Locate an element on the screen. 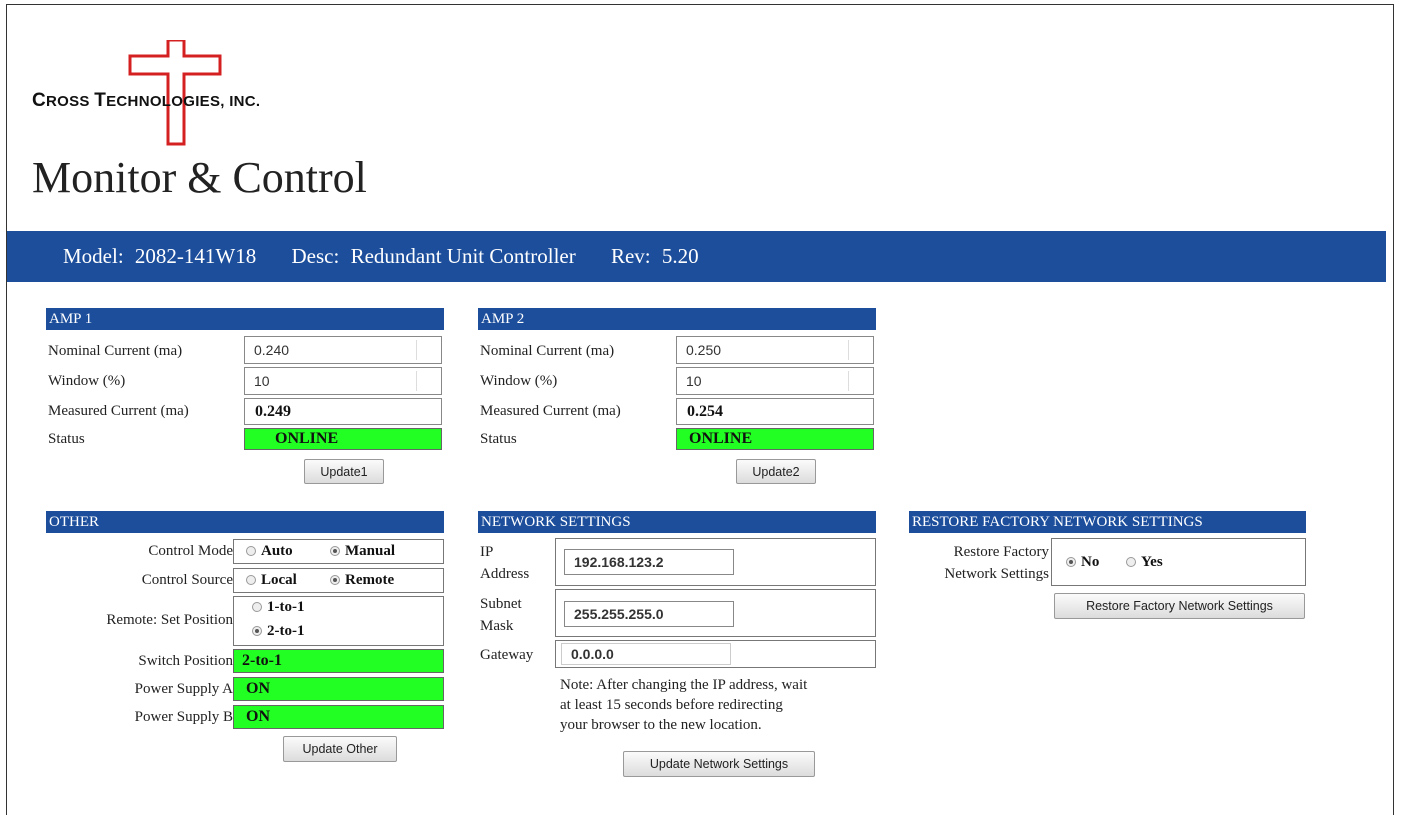  update-network-settings-button: Update Network Settings is located at coordinates (719, 764).